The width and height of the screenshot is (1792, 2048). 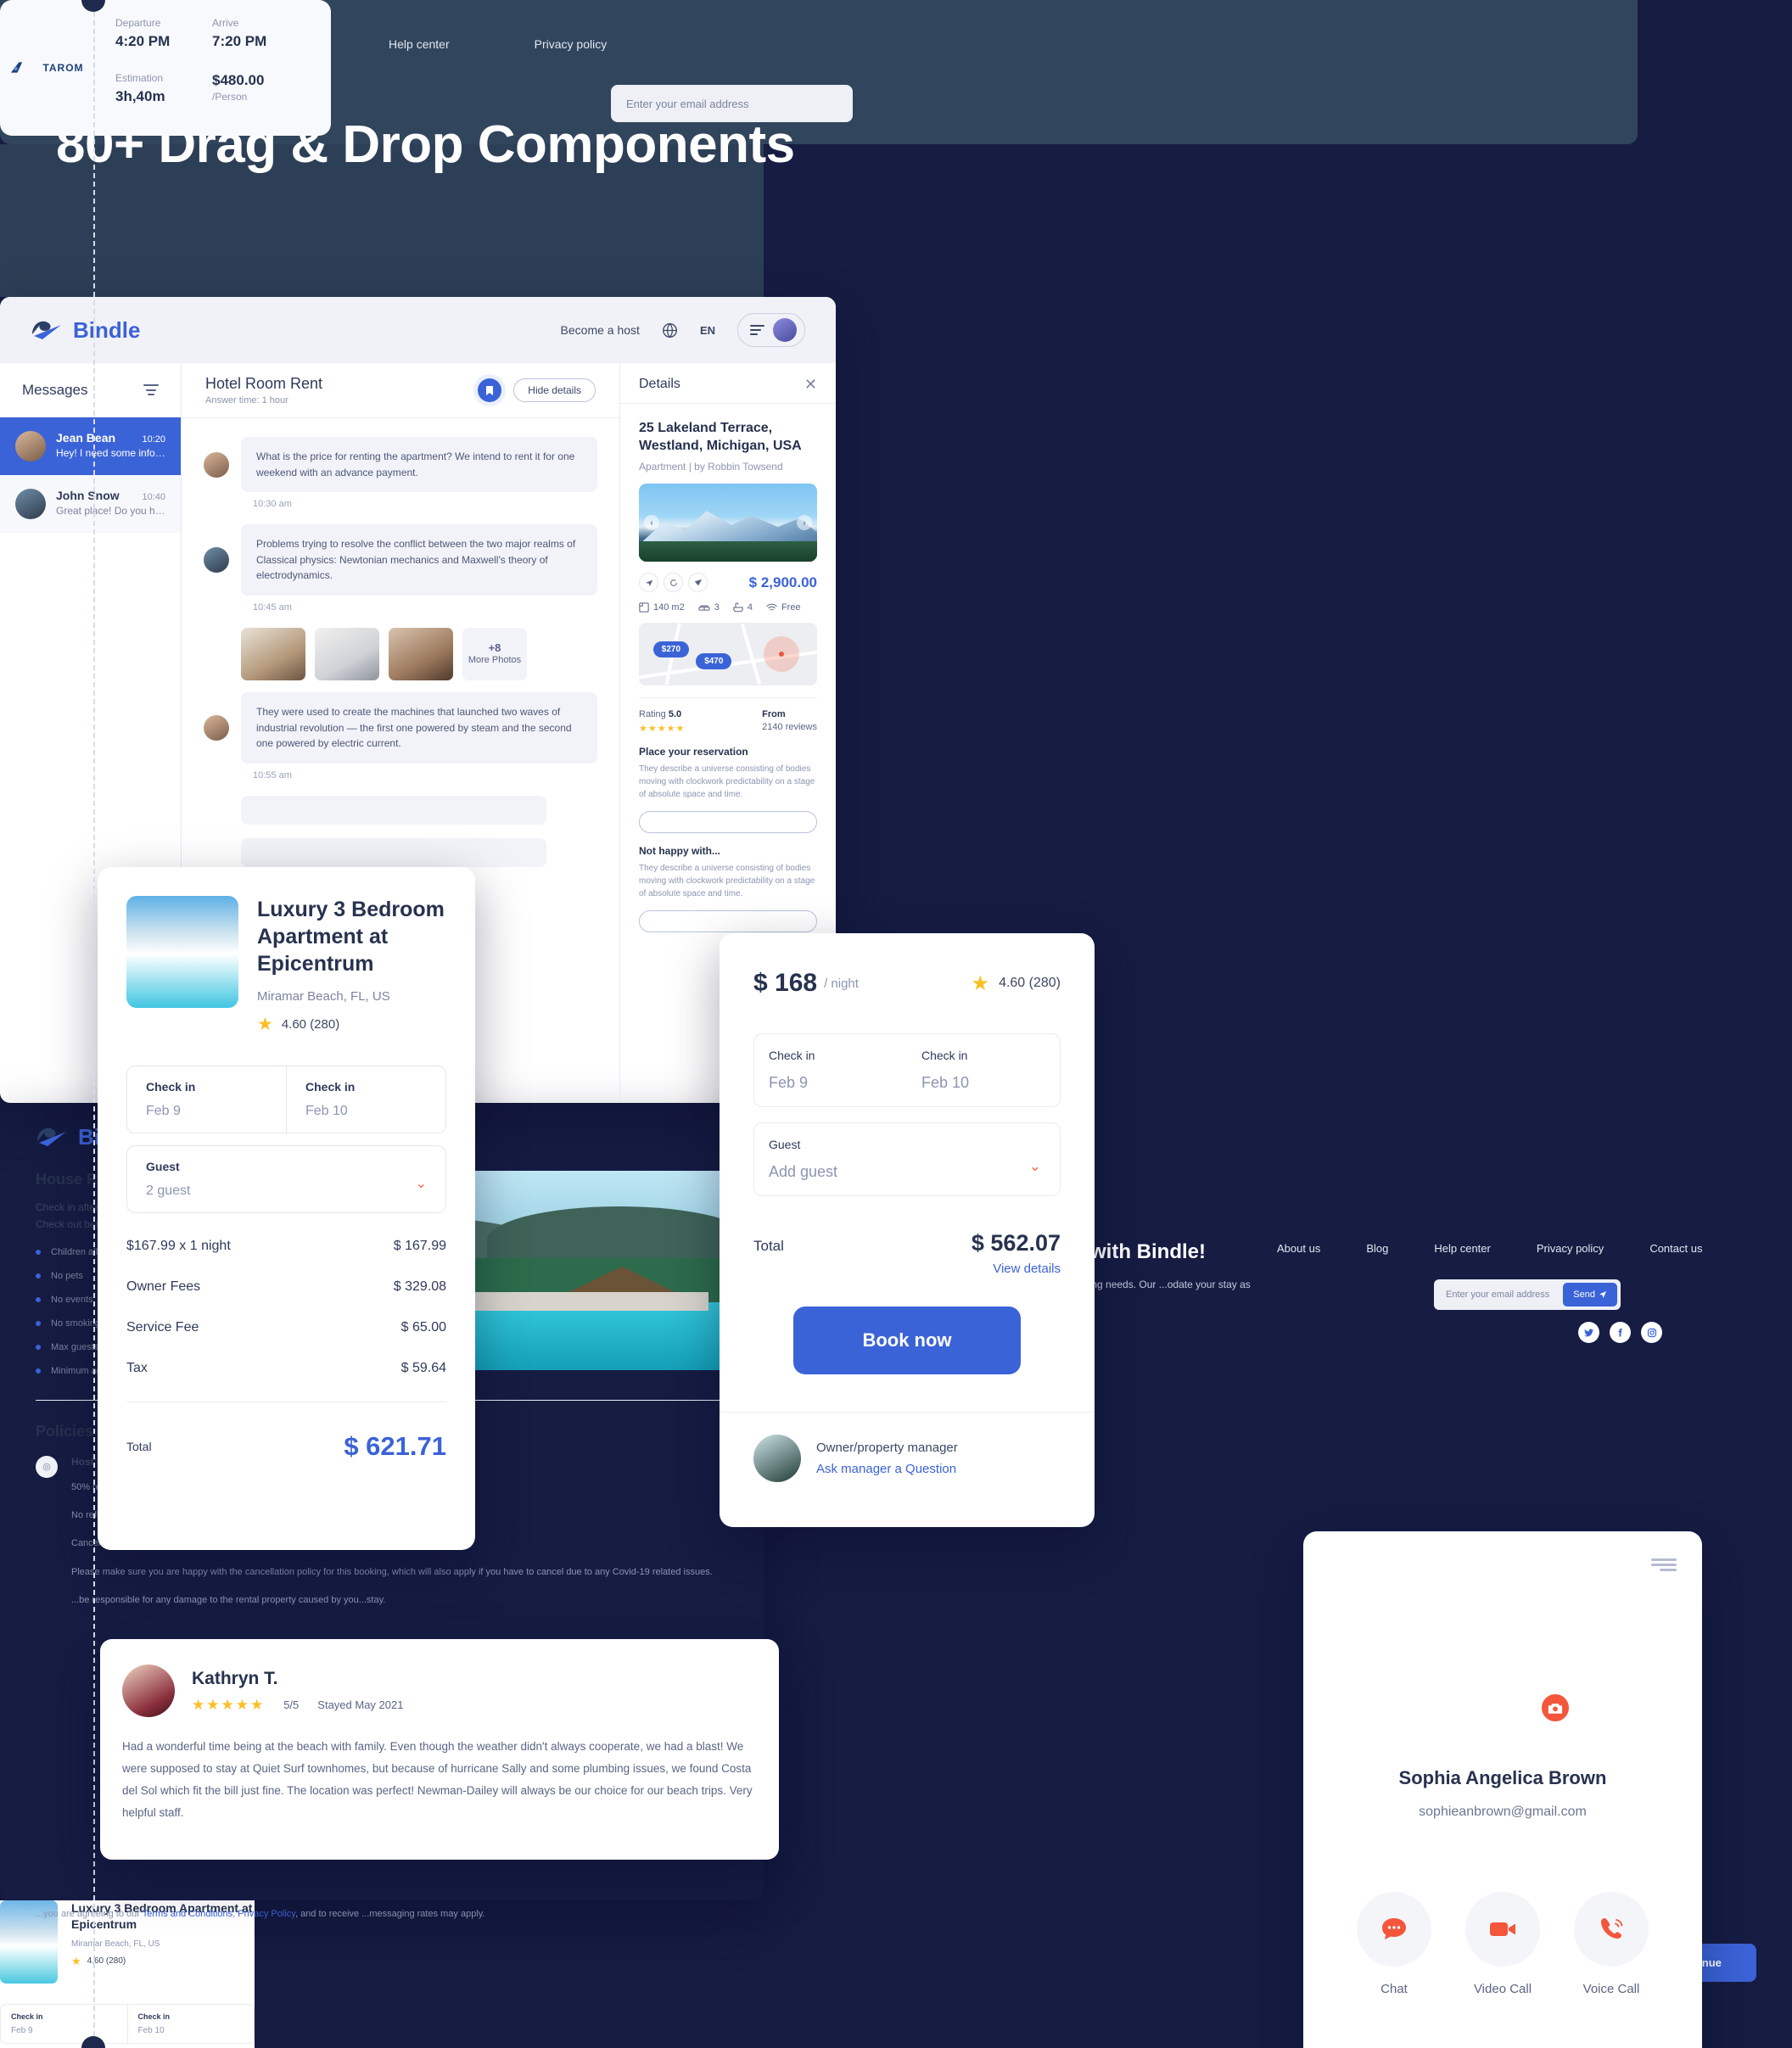 I want to click on footer-link: Privacy policy, so click(x=571, y=44).